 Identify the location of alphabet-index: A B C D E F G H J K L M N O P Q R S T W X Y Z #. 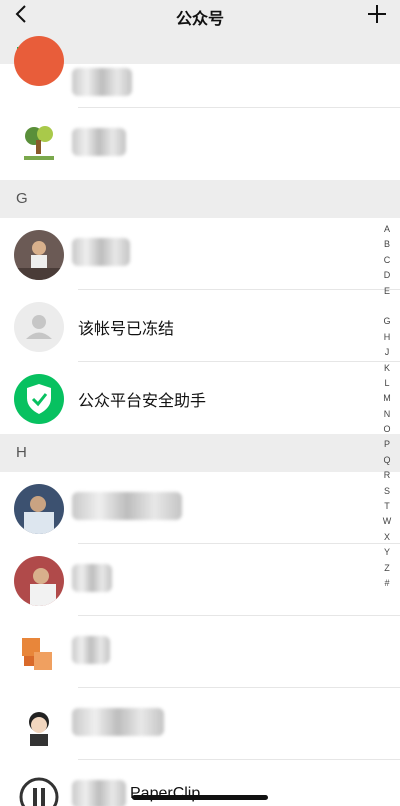
(387, 406).